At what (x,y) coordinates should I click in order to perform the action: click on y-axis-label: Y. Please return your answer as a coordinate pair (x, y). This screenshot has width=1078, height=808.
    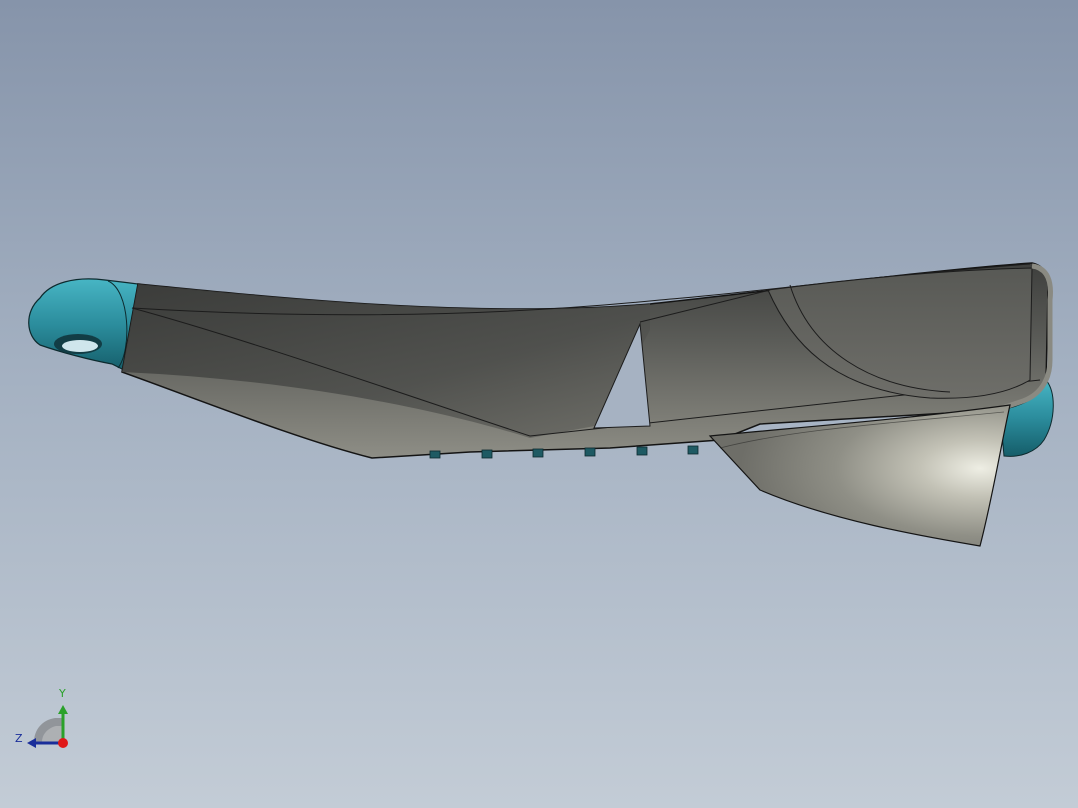
    Looking at the image, I should click on (62, 693).